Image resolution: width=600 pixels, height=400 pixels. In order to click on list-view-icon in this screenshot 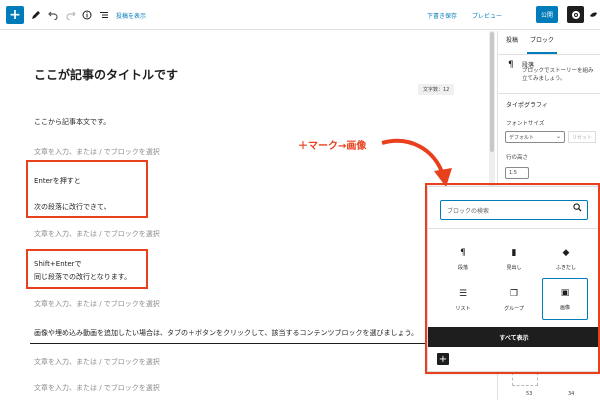, I will do `click(104, 15)`.